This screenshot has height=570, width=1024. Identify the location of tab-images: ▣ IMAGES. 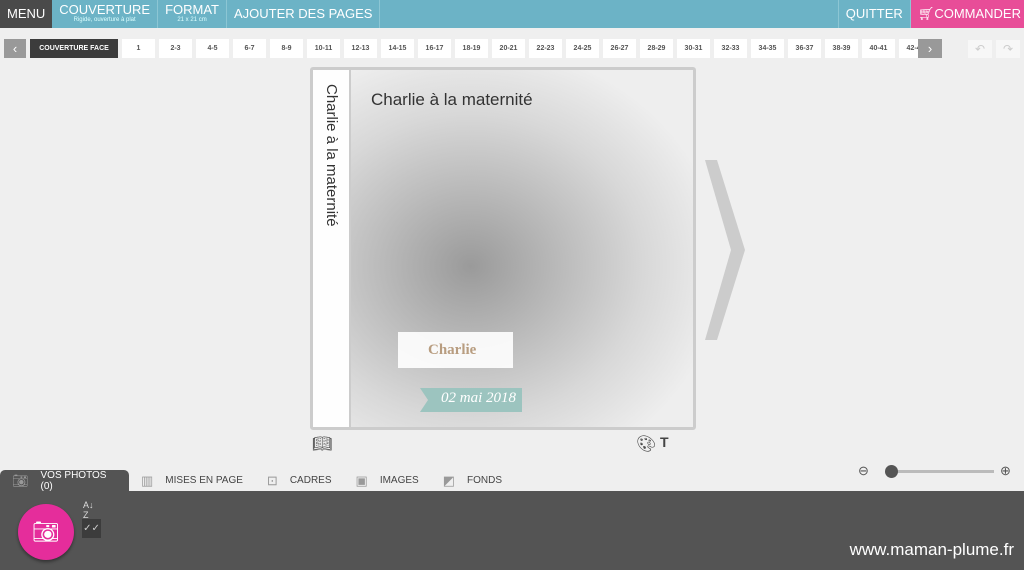
(387, 480).